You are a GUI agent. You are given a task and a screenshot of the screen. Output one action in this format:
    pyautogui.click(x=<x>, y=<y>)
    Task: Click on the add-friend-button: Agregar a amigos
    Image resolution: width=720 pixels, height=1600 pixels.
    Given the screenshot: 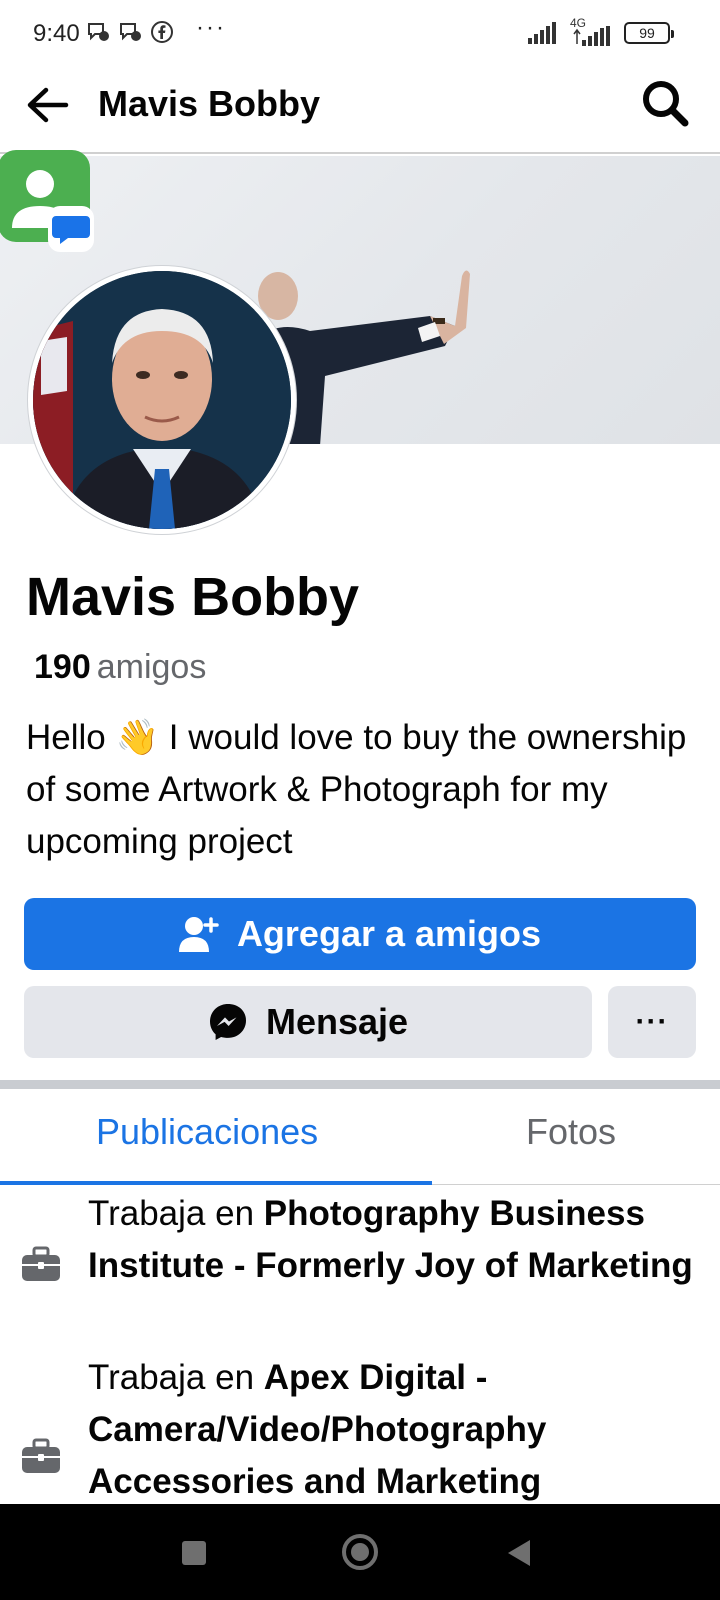 What is the action you would take?
    pyautogui.click(x=360, y=934)
    